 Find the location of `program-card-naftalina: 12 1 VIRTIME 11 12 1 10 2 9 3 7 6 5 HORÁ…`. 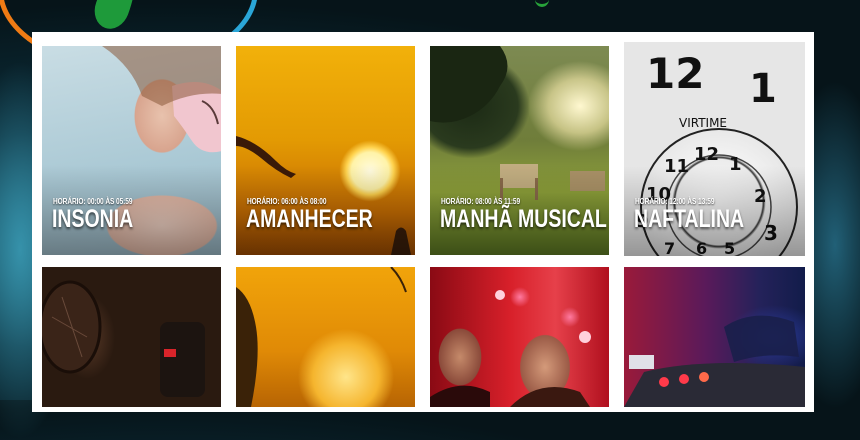

program-card-naftalina: 12 1 VIRTIME 11 12 1 10 2 9 3 7 6 5 HORÁ… is located at coordinates (714, 149).